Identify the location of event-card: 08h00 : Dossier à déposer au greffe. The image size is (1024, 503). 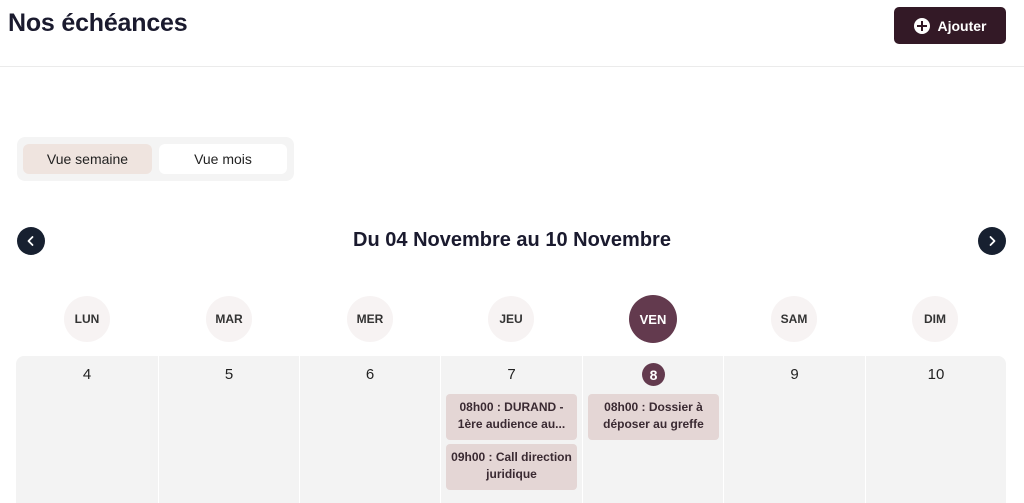
(653, 417).